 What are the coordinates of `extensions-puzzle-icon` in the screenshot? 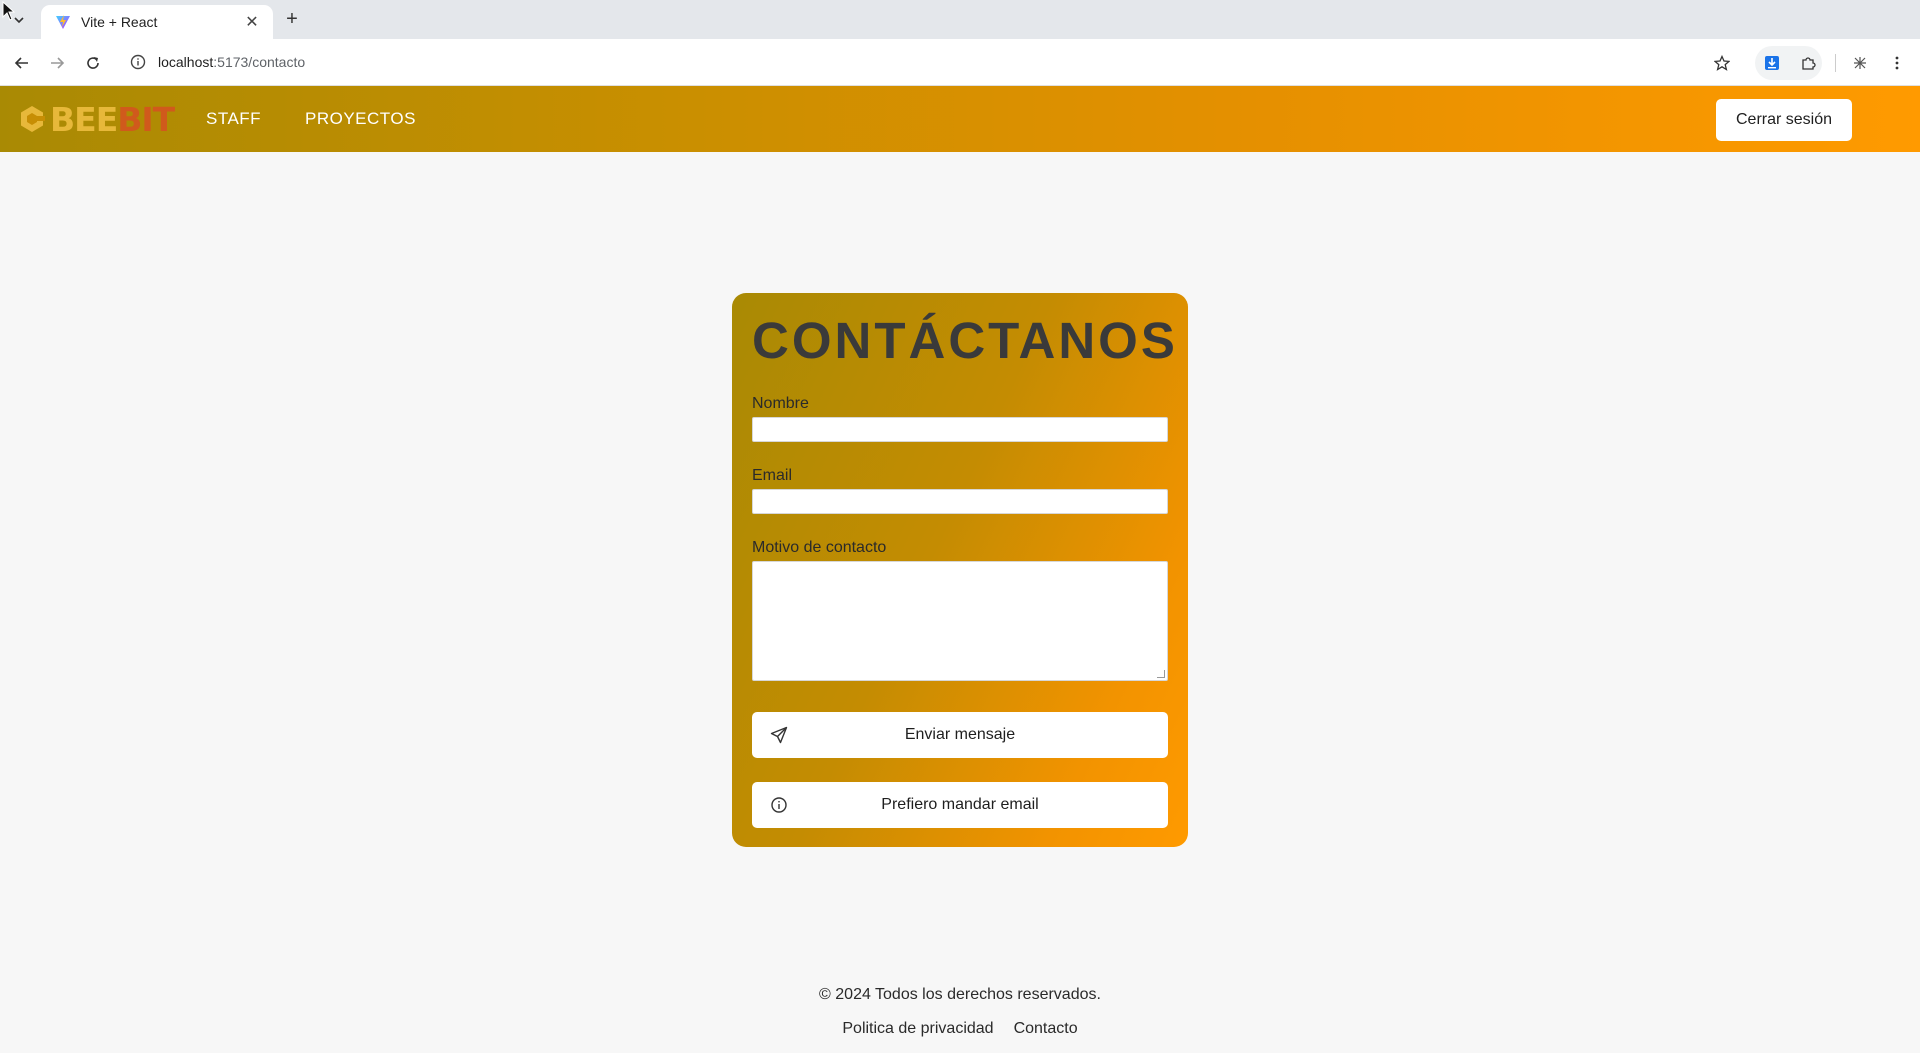 It's located at (1808, 63).